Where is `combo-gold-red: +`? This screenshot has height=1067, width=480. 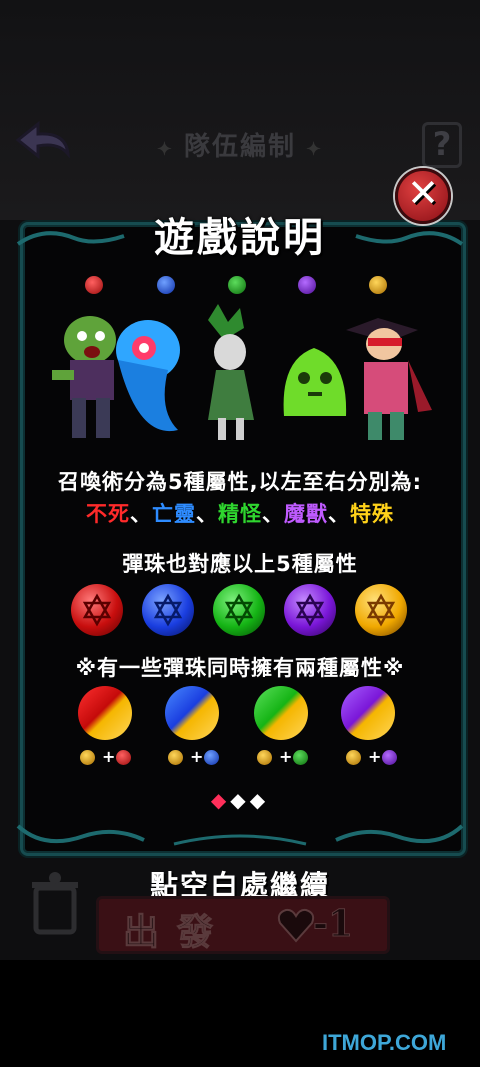
combo-gold-red: + is located at coordinates (115, 757).